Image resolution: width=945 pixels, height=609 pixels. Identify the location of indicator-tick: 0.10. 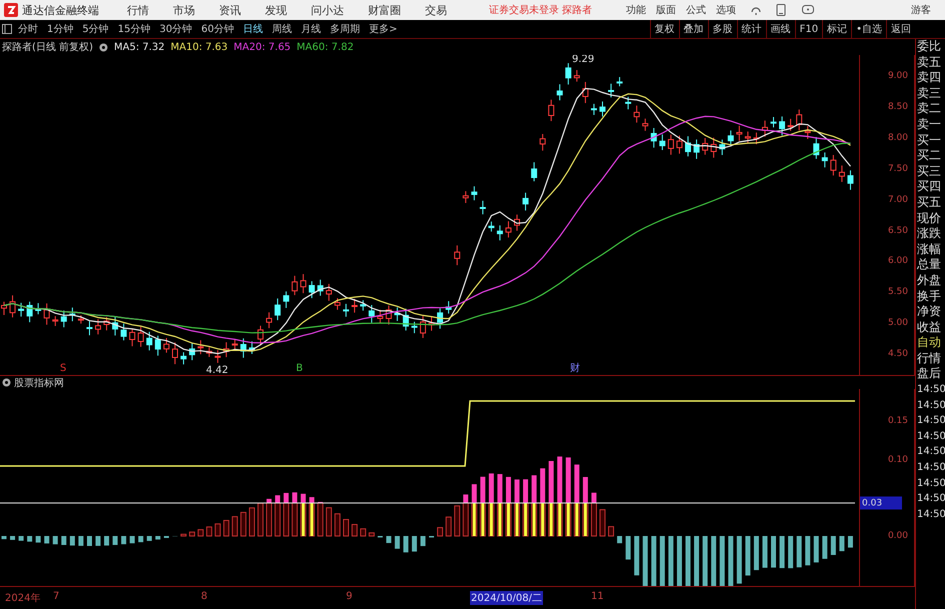
(898, 460).